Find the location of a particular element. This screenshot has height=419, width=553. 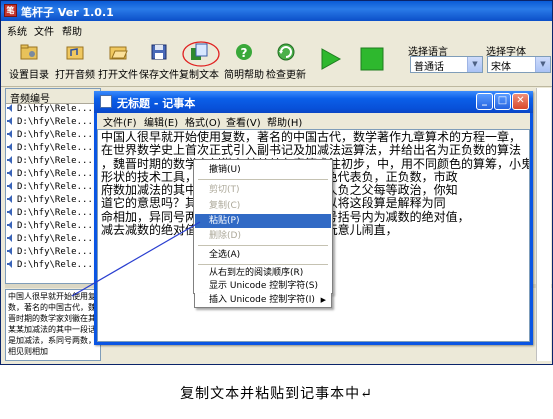

stop-icon is located at coordinates (372, 59).